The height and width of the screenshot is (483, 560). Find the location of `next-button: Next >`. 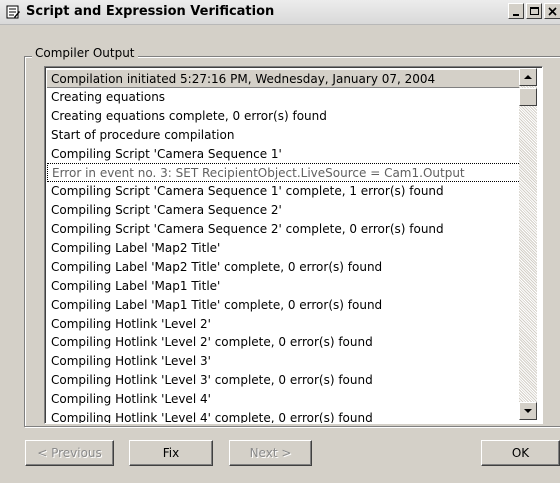

next-button: Next > is located at coordinates (270, 453).